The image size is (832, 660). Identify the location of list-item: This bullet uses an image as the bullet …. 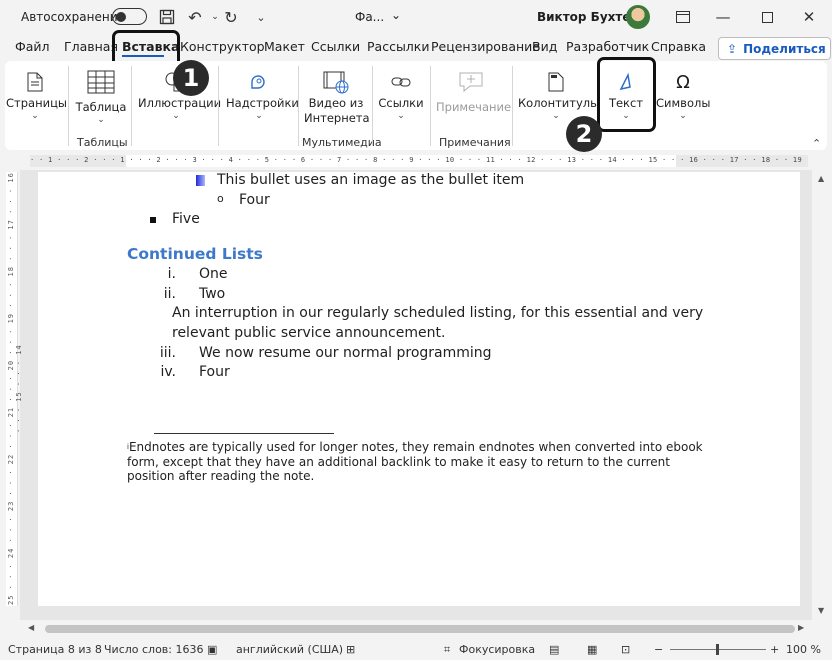
(371, 180).